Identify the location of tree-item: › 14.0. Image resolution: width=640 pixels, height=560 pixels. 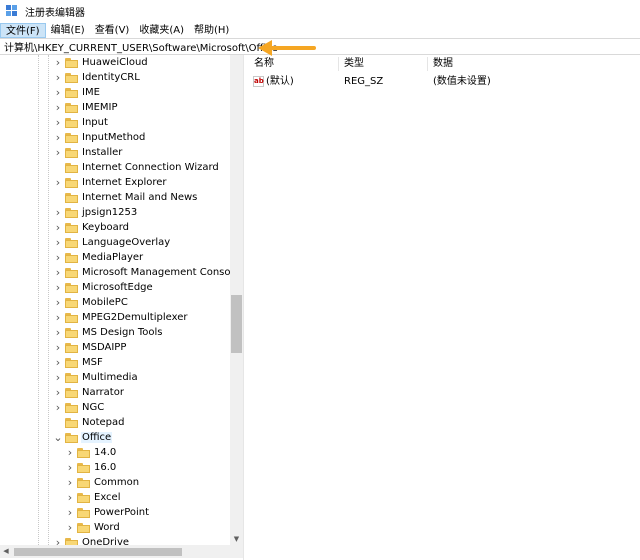
(91, 452).